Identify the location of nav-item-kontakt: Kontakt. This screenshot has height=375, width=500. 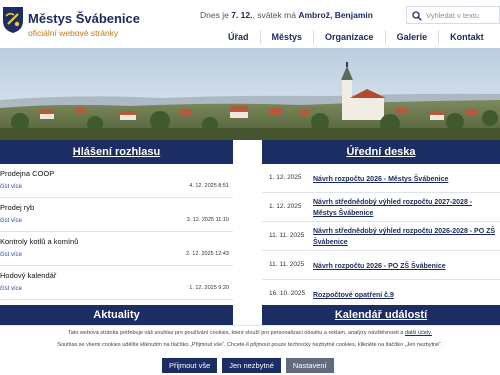
(466, 37).